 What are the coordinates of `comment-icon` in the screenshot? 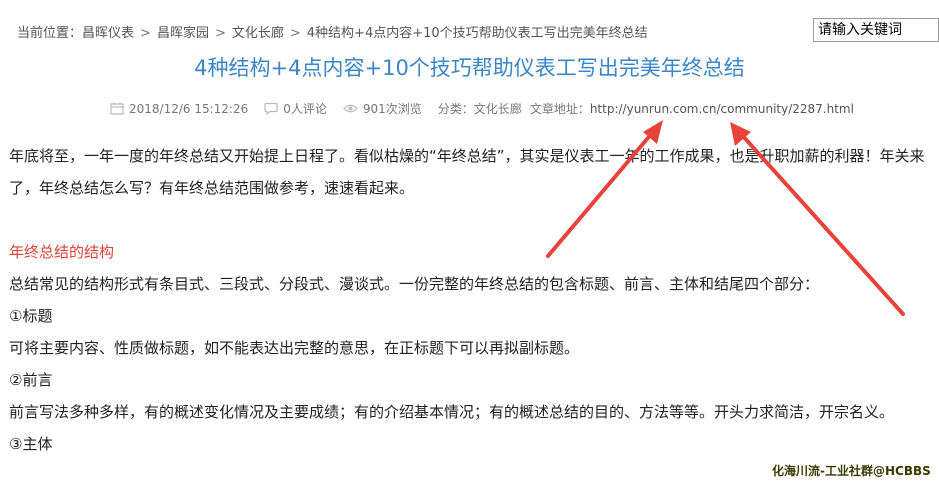 It's located at (271, 108).